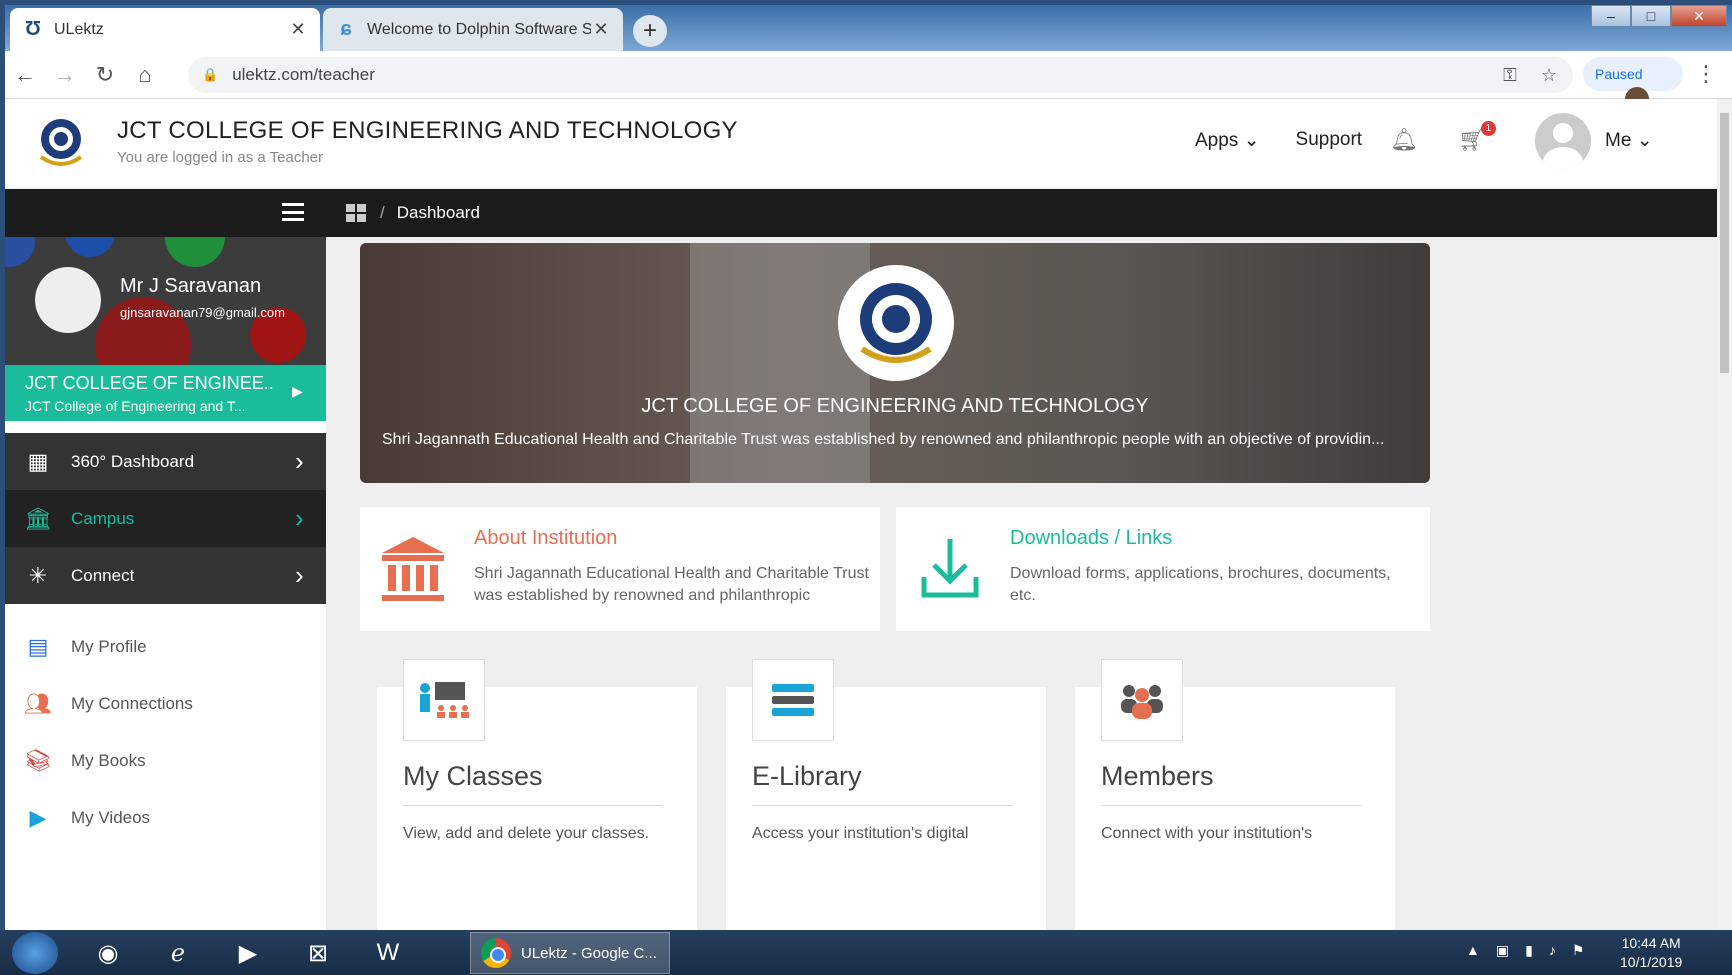 This screenshot has height=975, width=1732. Describe the element at coordinates (807, 776) in the screenshot. I see `tile-title: E-Library` at that location.